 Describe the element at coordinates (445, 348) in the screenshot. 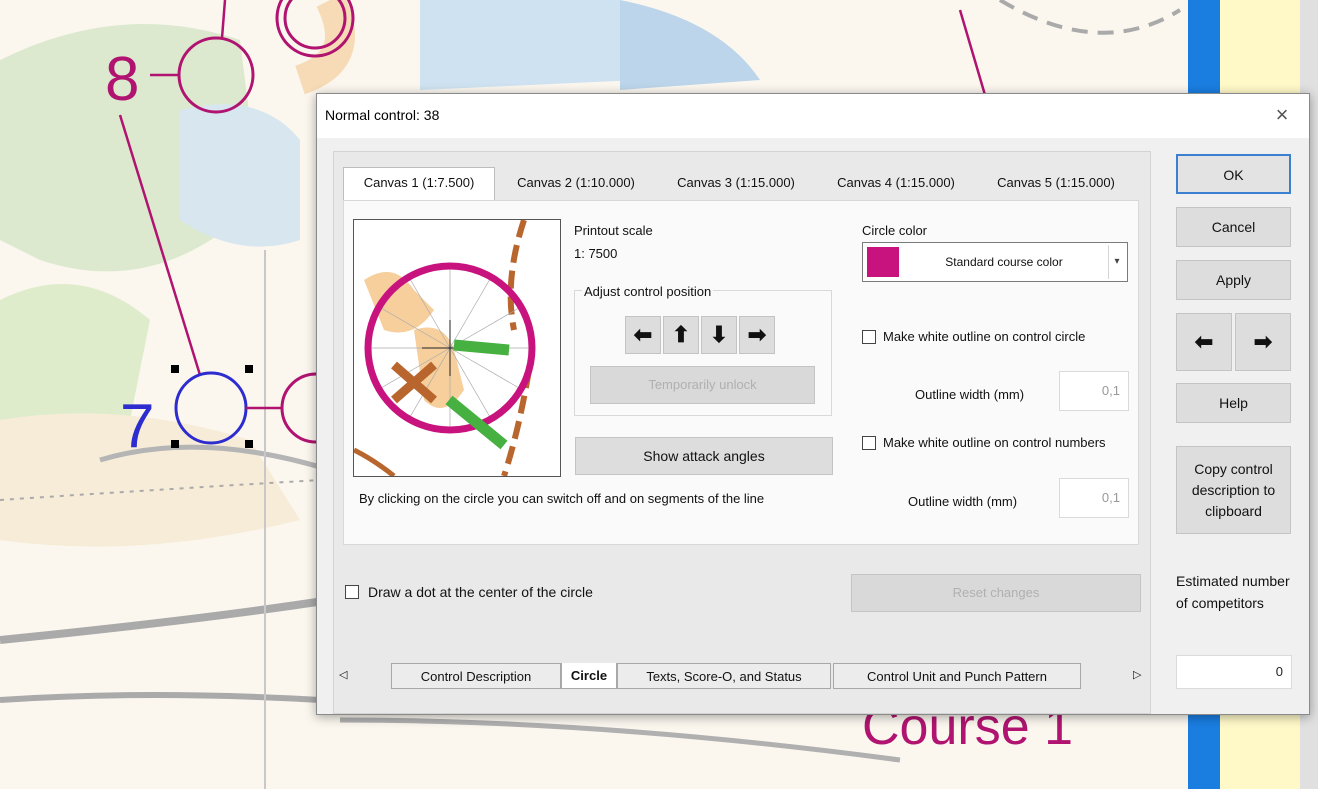

I see `preview-drawing` at that location.